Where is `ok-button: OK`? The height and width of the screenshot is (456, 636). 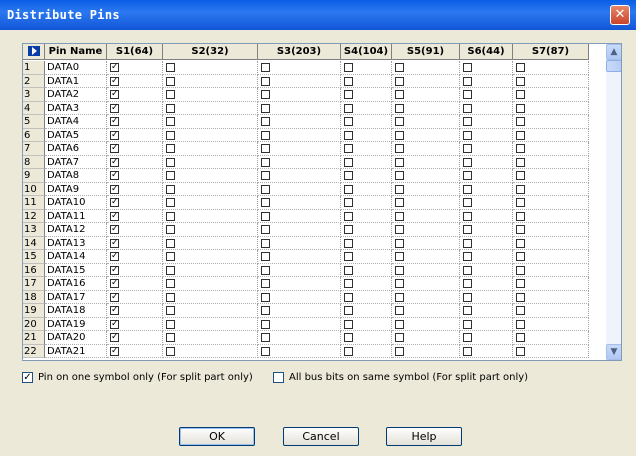
ok-button: OK is located at coordinates (217, 436).